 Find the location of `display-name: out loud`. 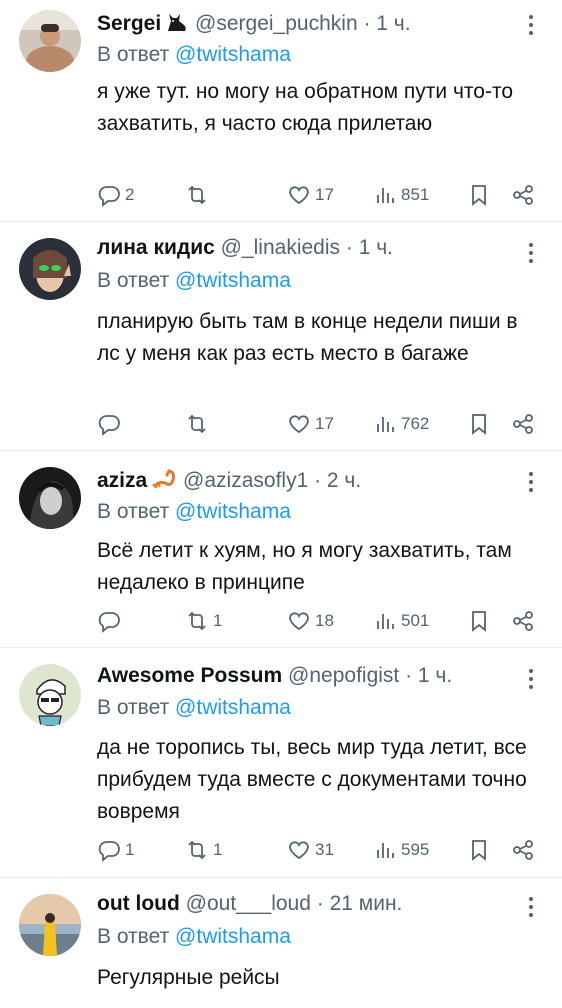

display-name: out loud is located at coordinates (138, 903).